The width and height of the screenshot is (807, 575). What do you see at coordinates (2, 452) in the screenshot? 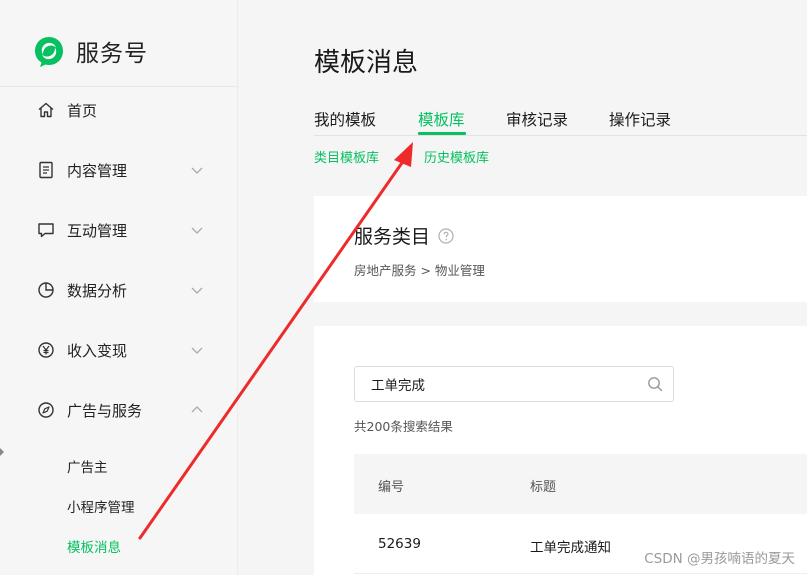
I see `edge-caret-icon` at bounding box center [2, 452].